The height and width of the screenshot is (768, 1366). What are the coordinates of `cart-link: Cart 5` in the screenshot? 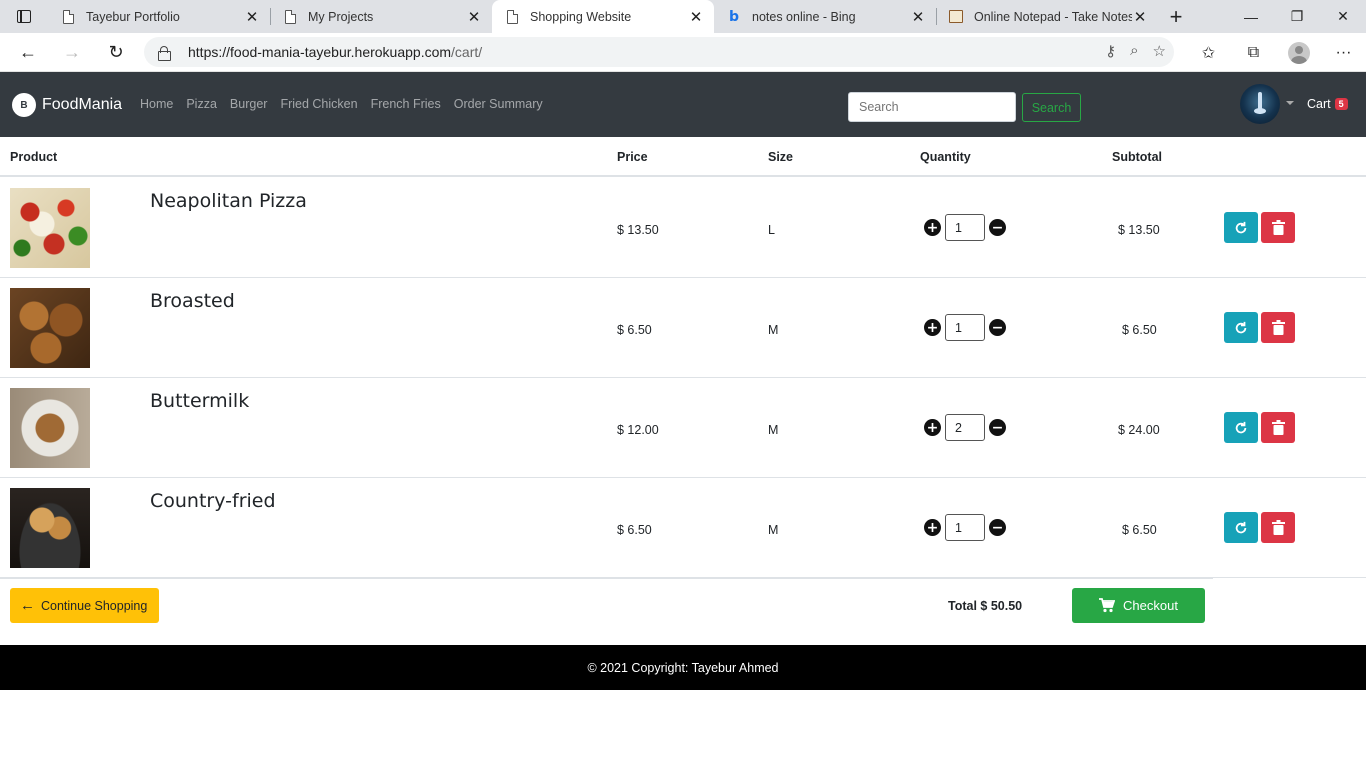 It's located at (1327, 104).